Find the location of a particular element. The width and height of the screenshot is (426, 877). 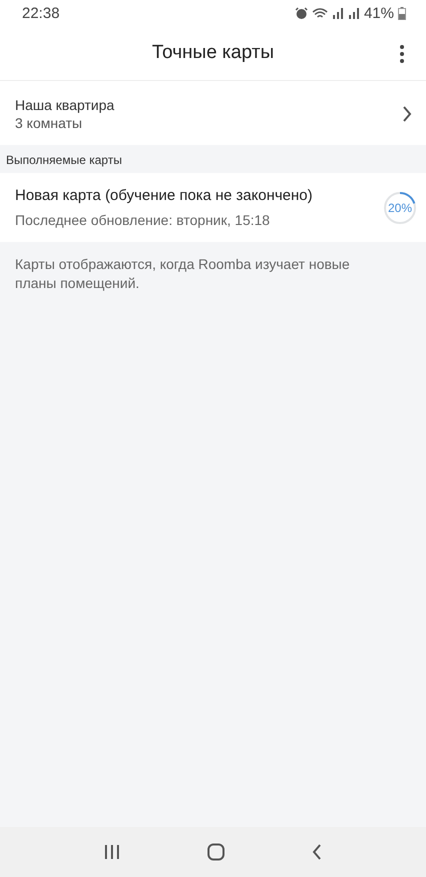

info-text: Карты отображаются, когда Roomba изучает новые планы помещений. is located at coordinates (182, 274).